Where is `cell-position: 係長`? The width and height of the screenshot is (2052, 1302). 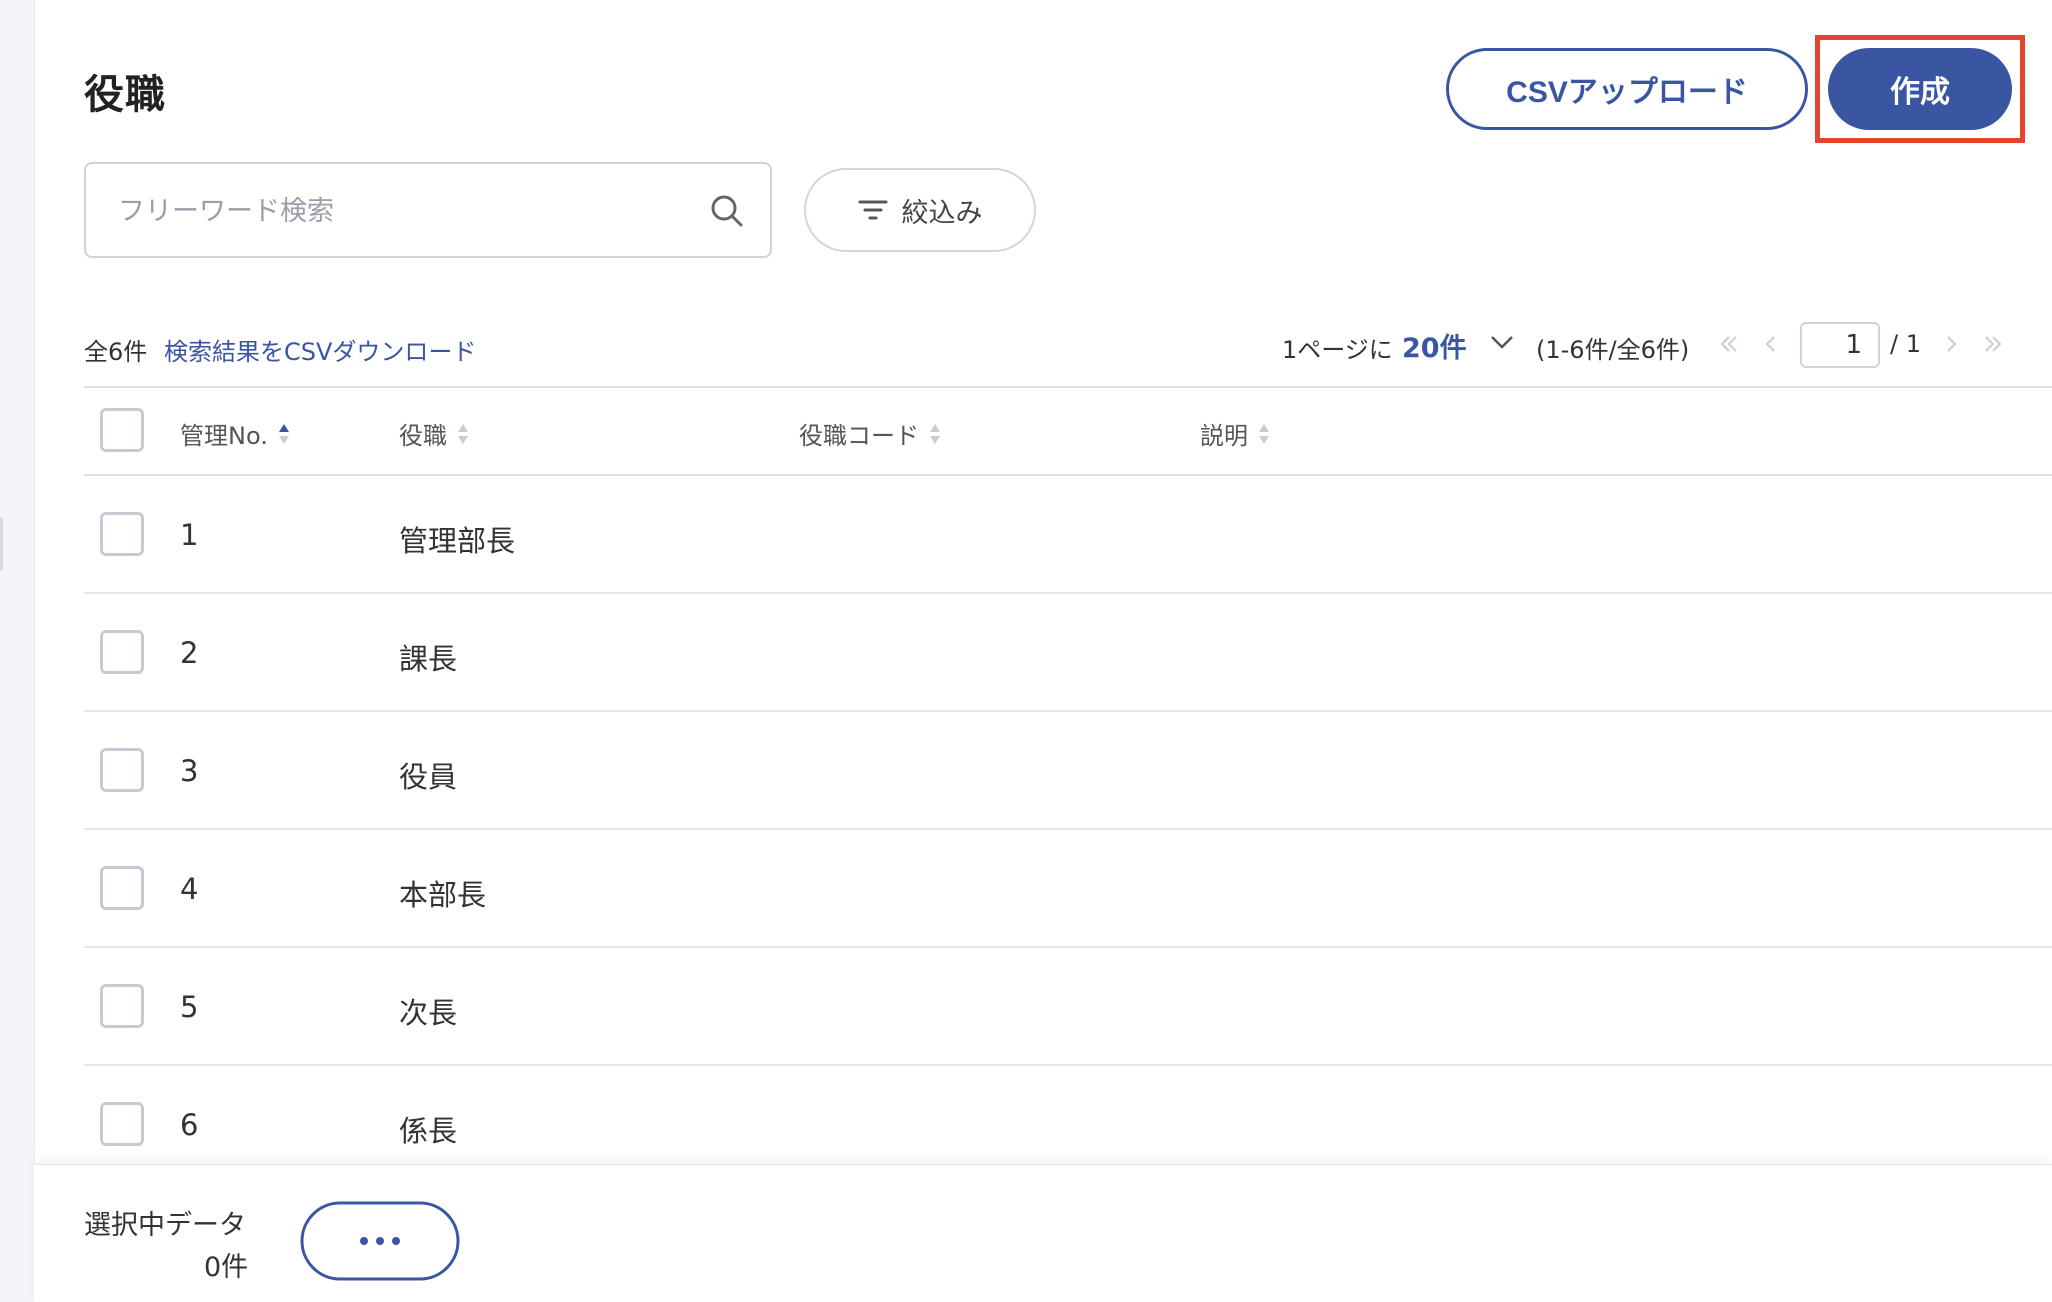 cell-position: 係長 is located at coordinates (428, 1131).